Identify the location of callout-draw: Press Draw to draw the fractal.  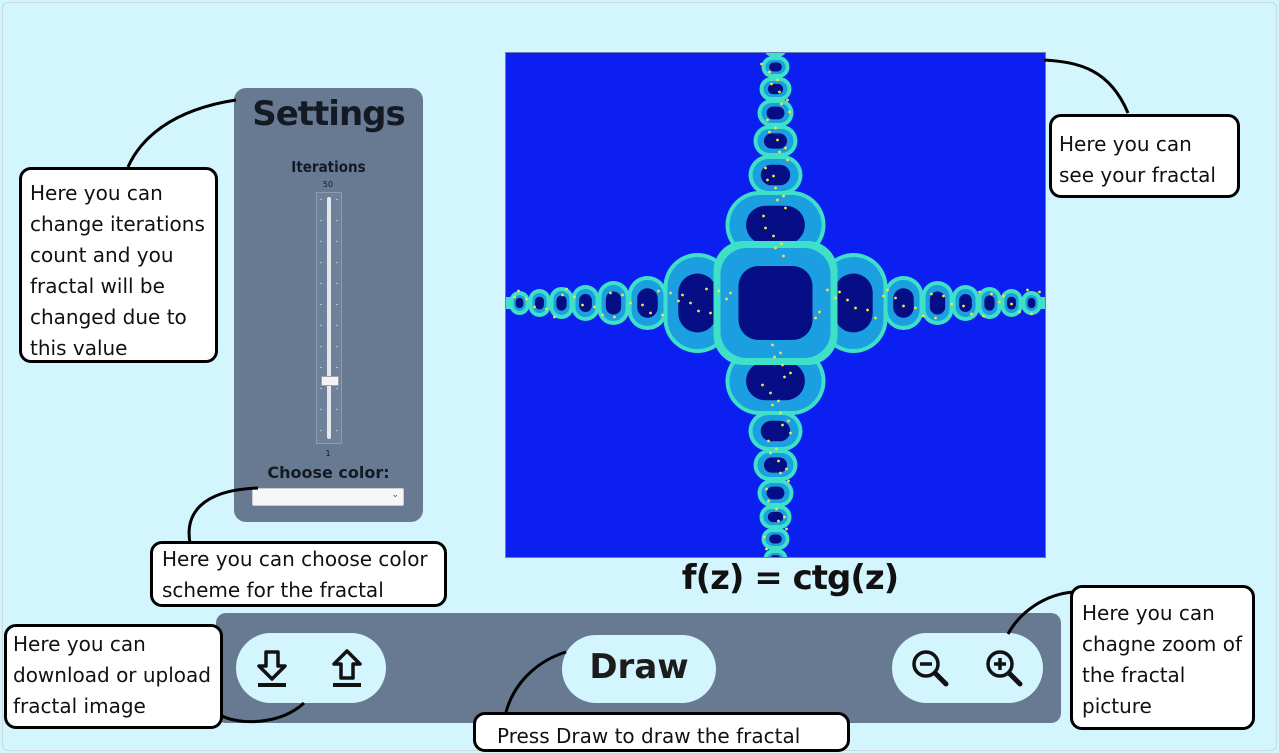
(661, 732).